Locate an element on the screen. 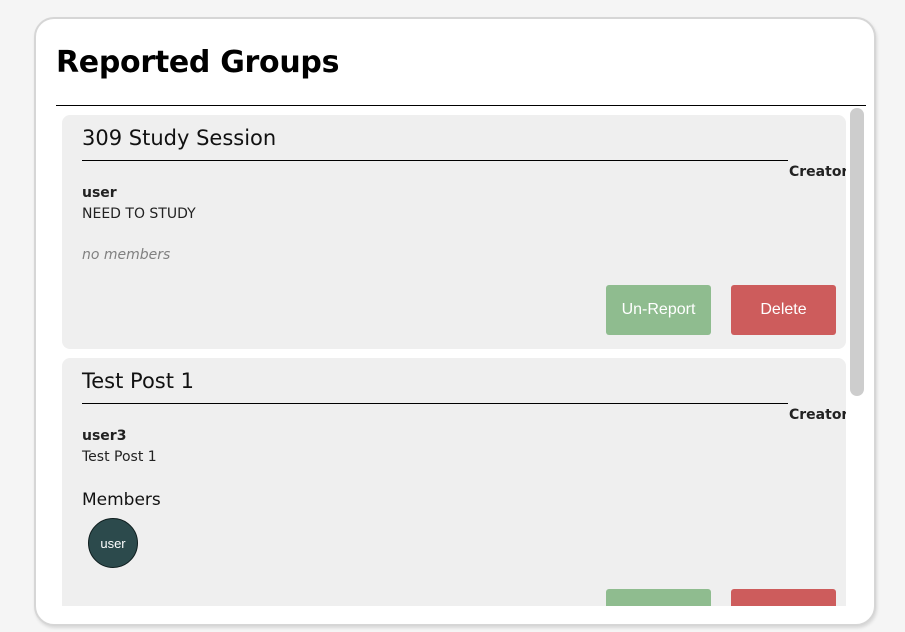 The width and height of the screenshot is (905, 632). group-title: Test Post 1 is located at coordinates (138, 381).